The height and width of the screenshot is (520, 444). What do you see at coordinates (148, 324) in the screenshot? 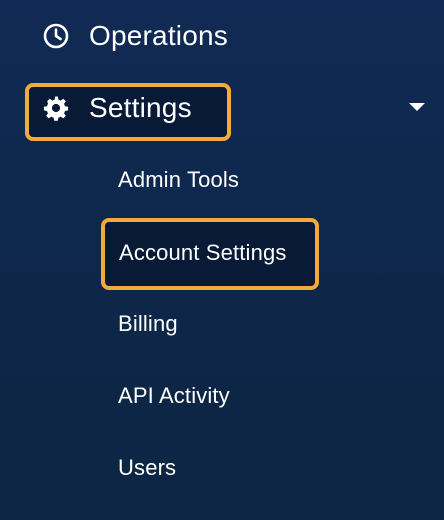
I see `submenu-item-billing: Billing` at bounding box center [148, 324].